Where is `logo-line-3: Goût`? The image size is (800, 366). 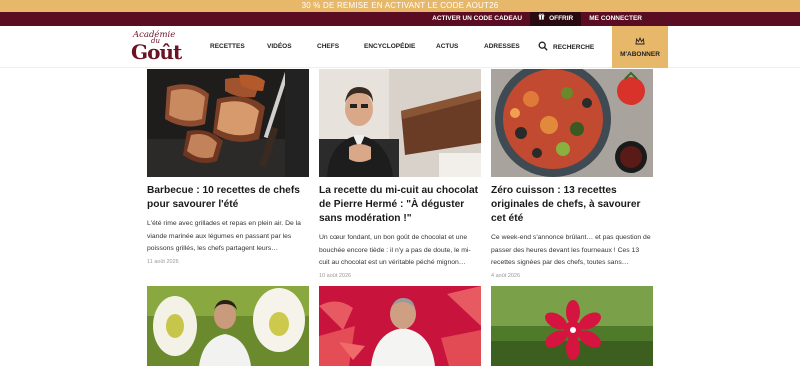
logo-line-3: Goût is located at coordinates (156, 52).